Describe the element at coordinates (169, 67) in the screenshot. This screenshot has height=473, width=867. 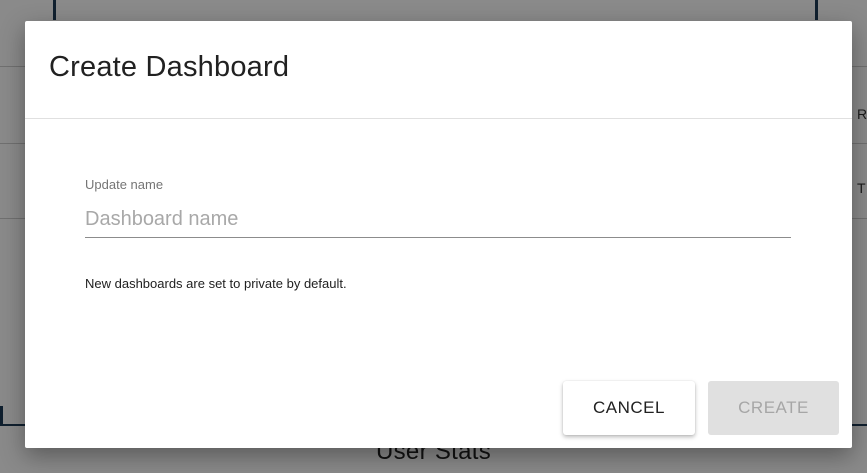
I see `dialog-title: Create Dashboard` at that location.